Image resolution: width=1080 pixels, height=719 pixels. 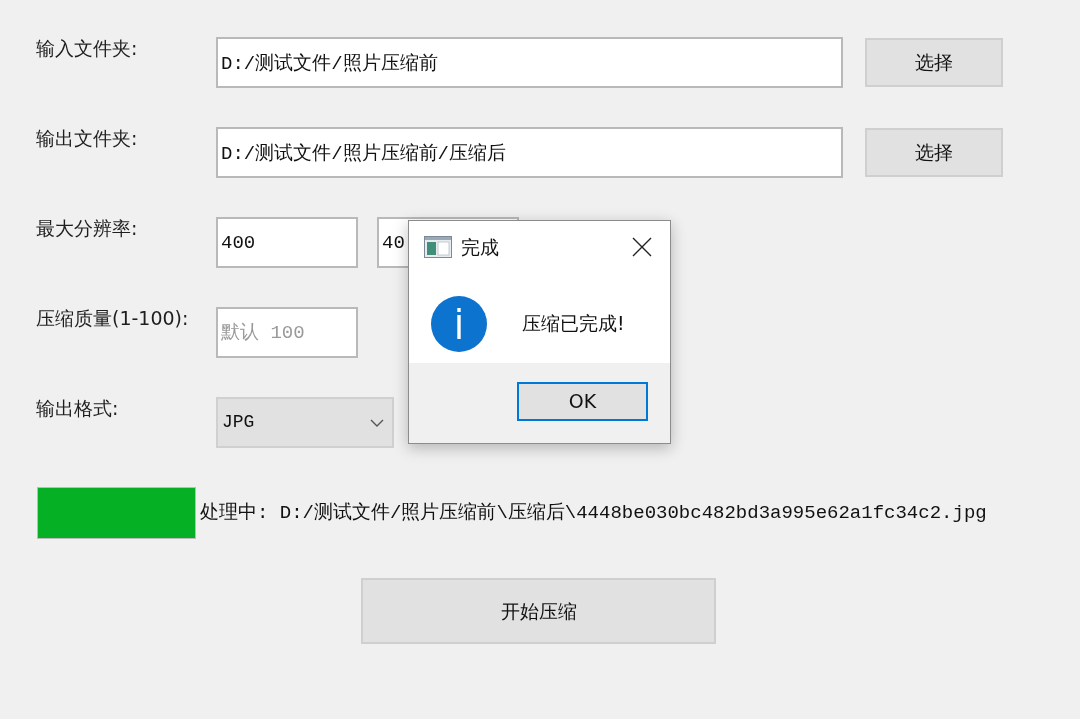 I want to click on status-text: 处理中: D:/测试文件/照片压缩前\压缩后\4448be030bc482bd3a995e62a1fc34c2.jpg, so click(x=593, y=513).